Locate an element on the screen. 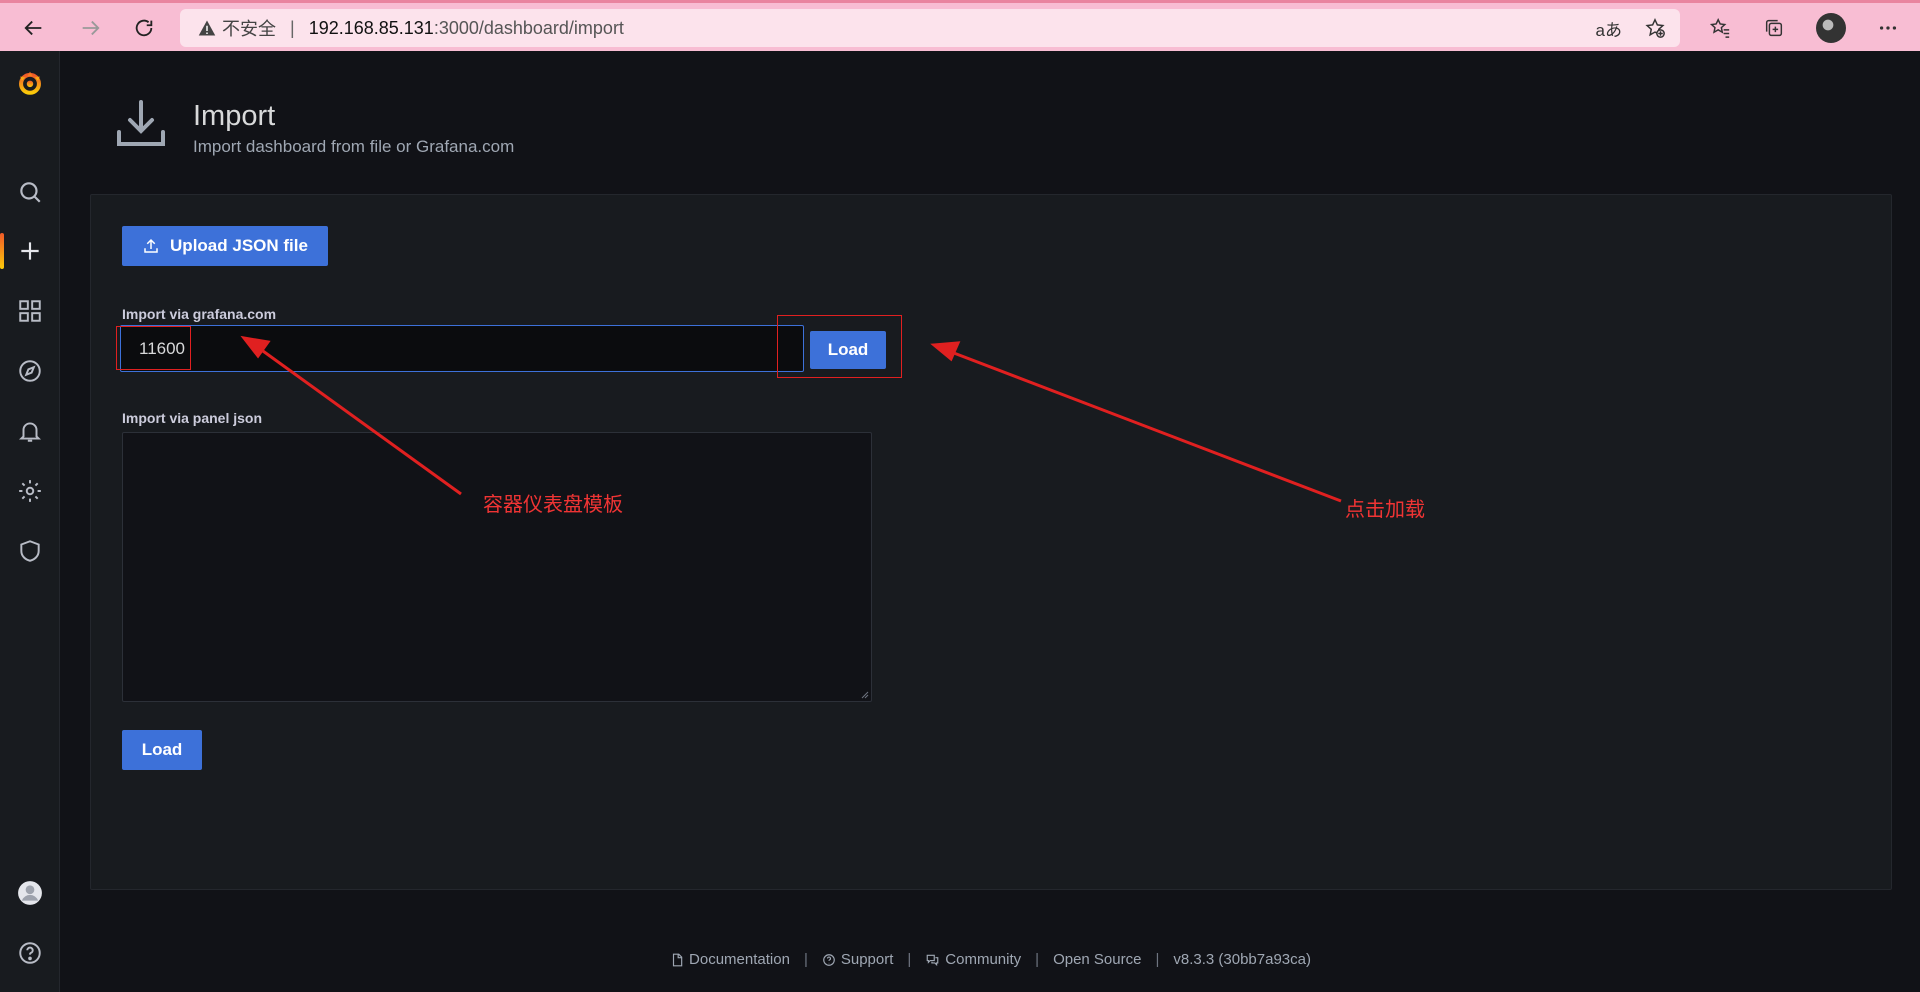 This screenshot has width=1920, height=992. security-warning: 不安全 is located at coordinates (237, 28).